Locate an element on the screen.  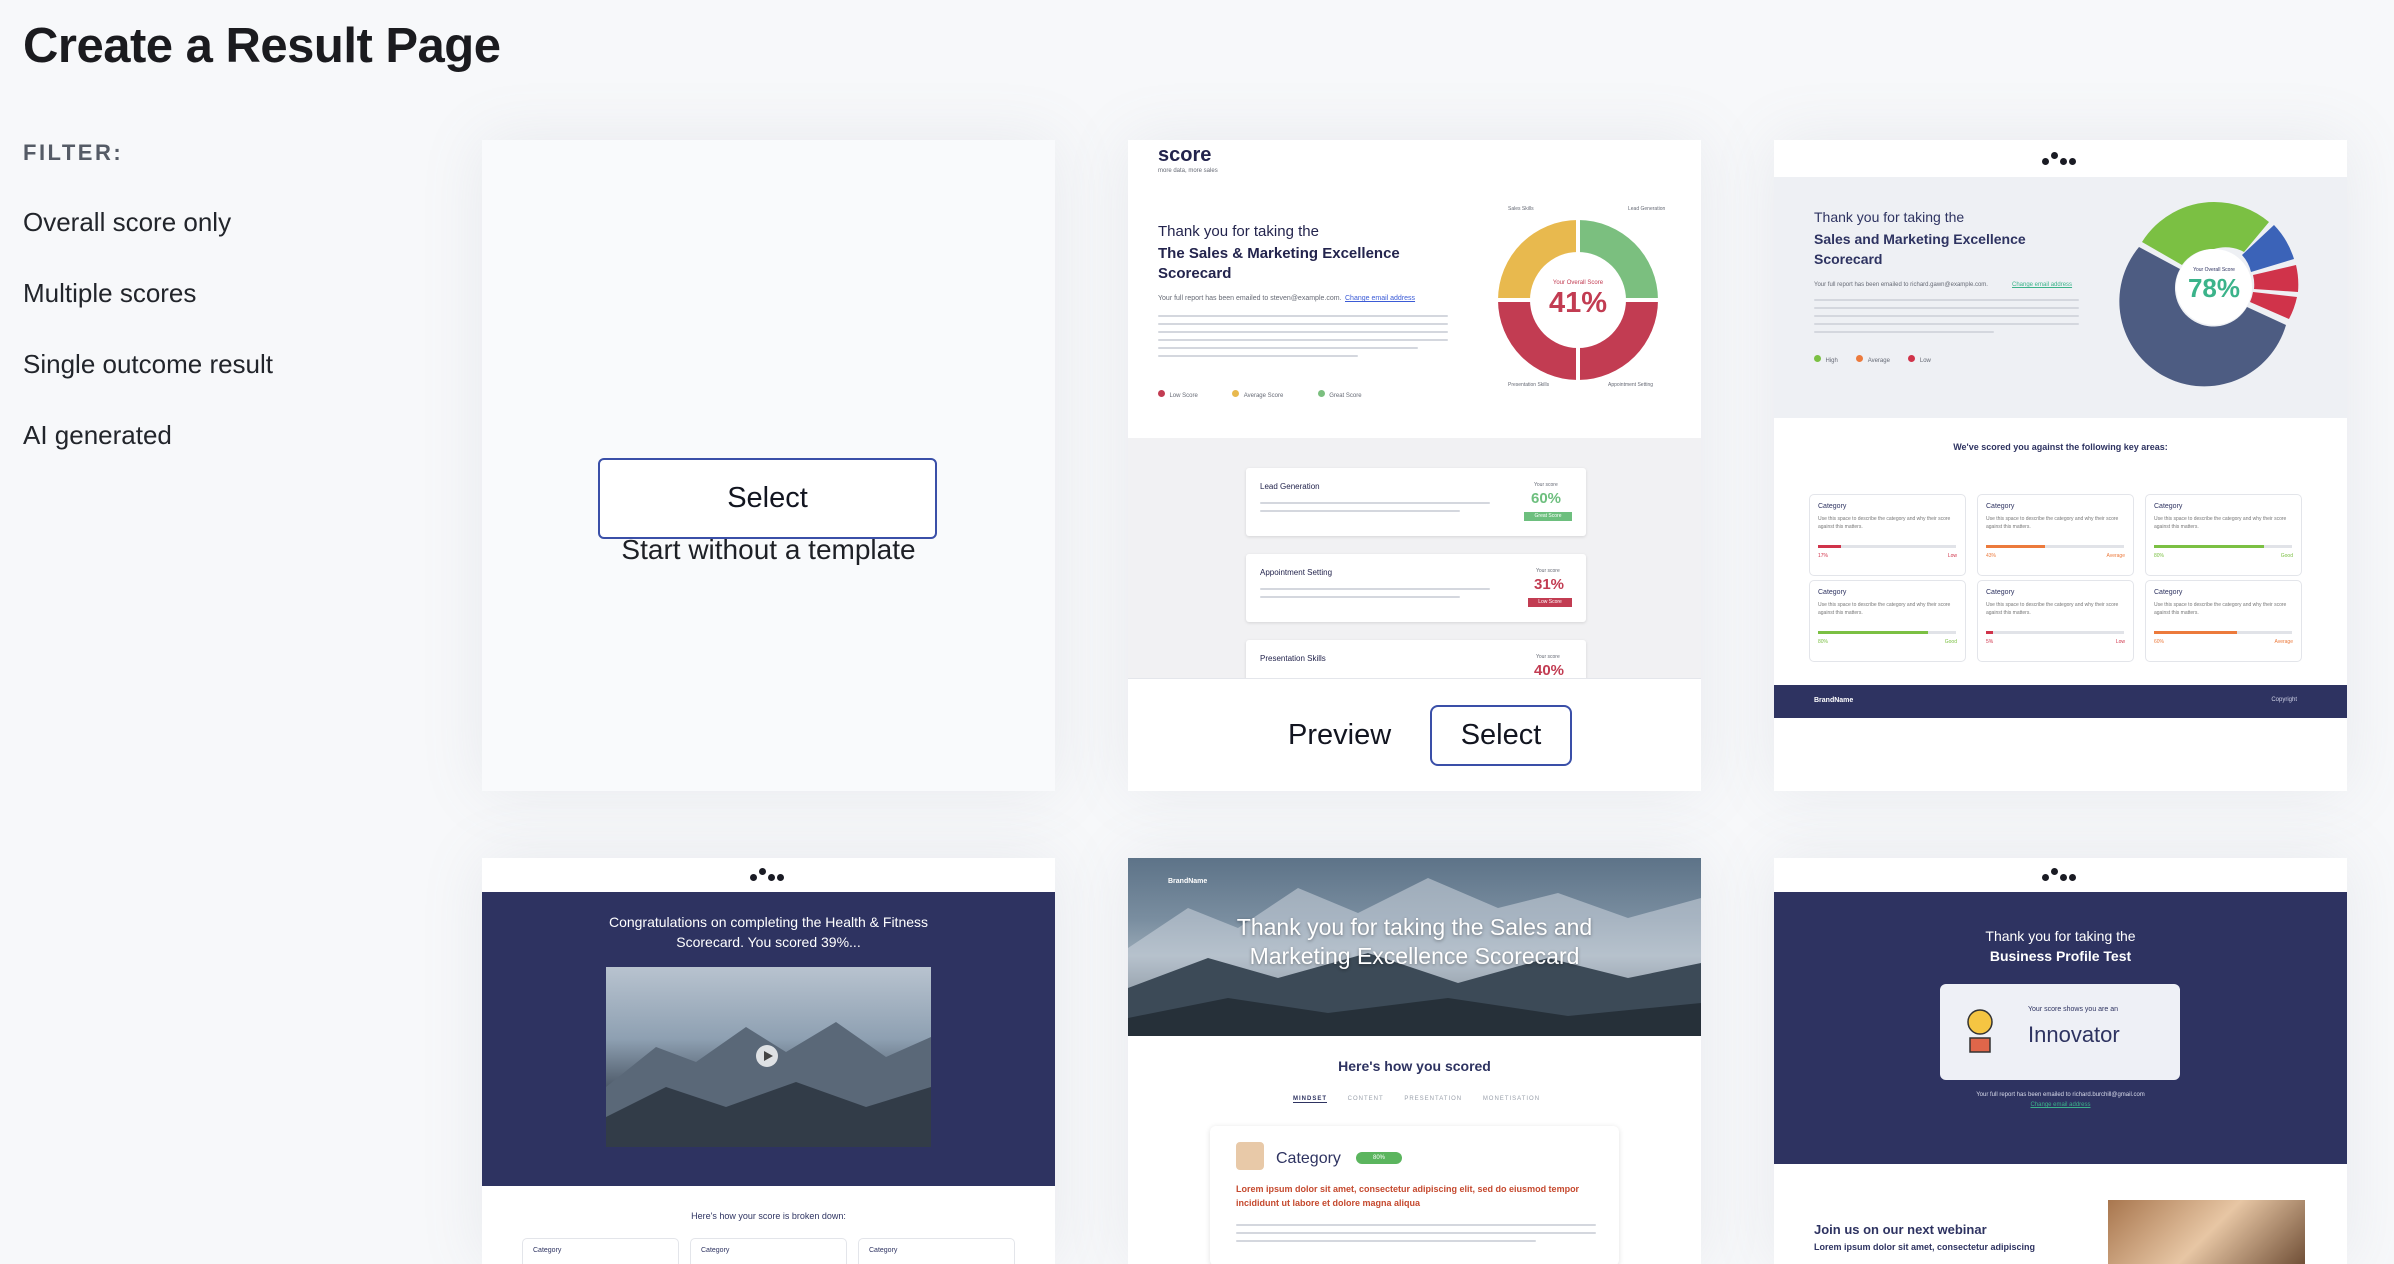
select-button: Select is located at coordinates (1501, 735).